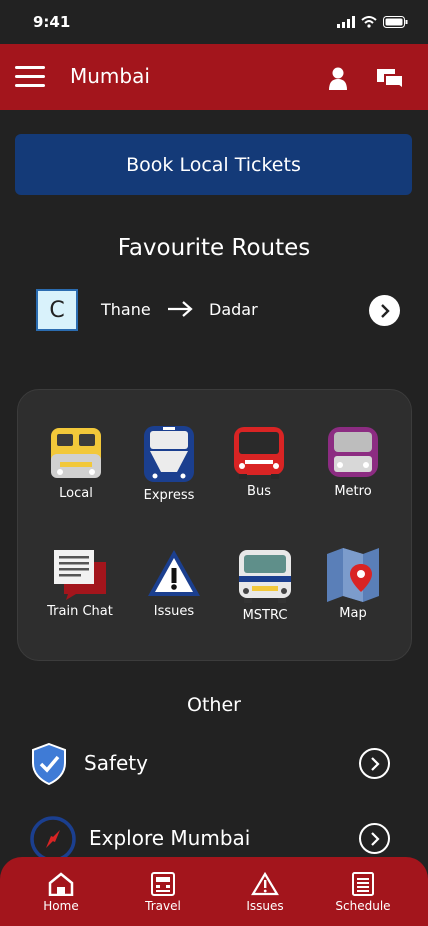 The image size is (428, 926). Describe the element at coordinates (363, 906) in the screenshot. I see `nav-label: Schedule` at that location.